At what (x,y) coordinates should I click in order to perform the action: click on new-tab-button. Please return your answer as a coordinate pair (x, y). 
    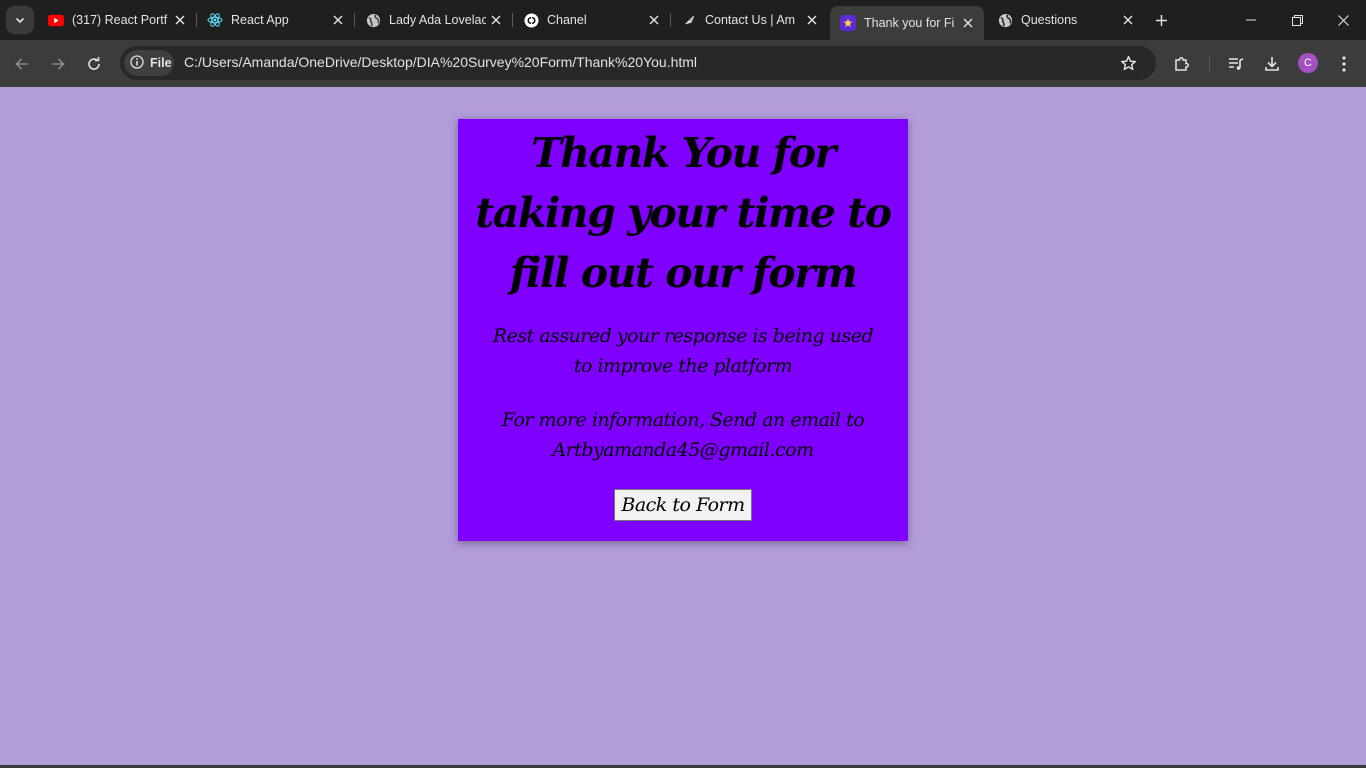
    Looking at the image, I should click on (1161, 20).